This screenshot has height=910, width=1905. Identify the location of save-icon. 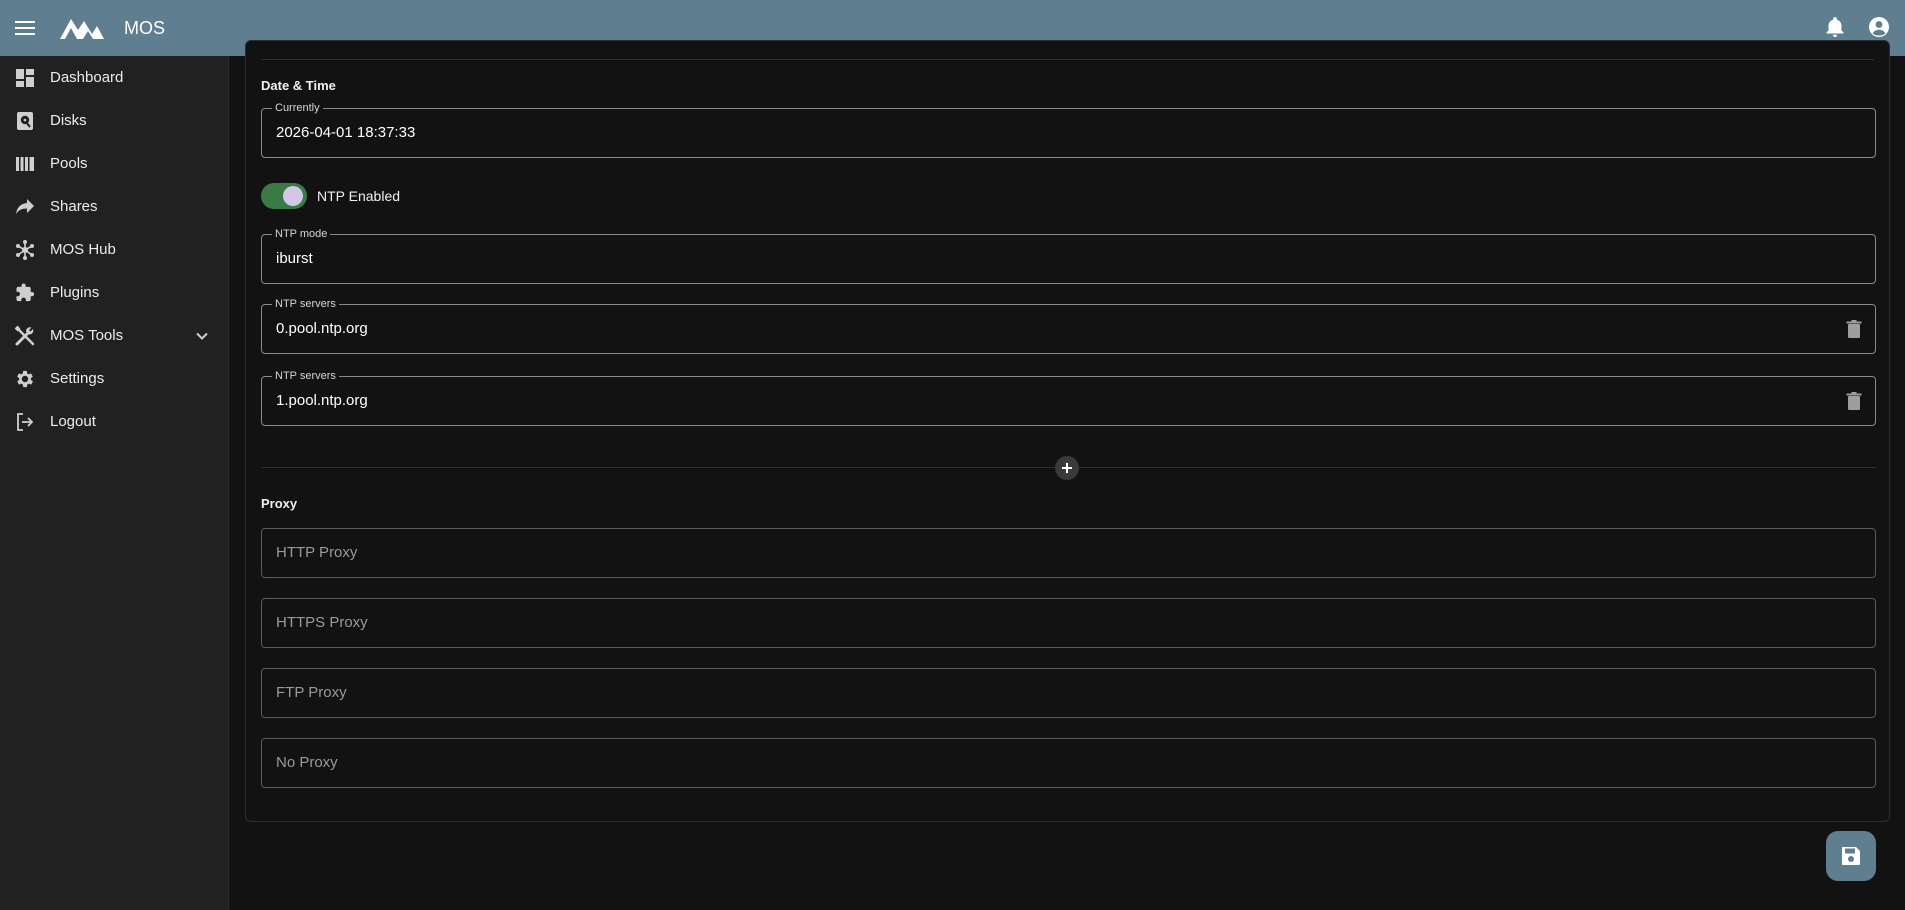
(1851, 856).